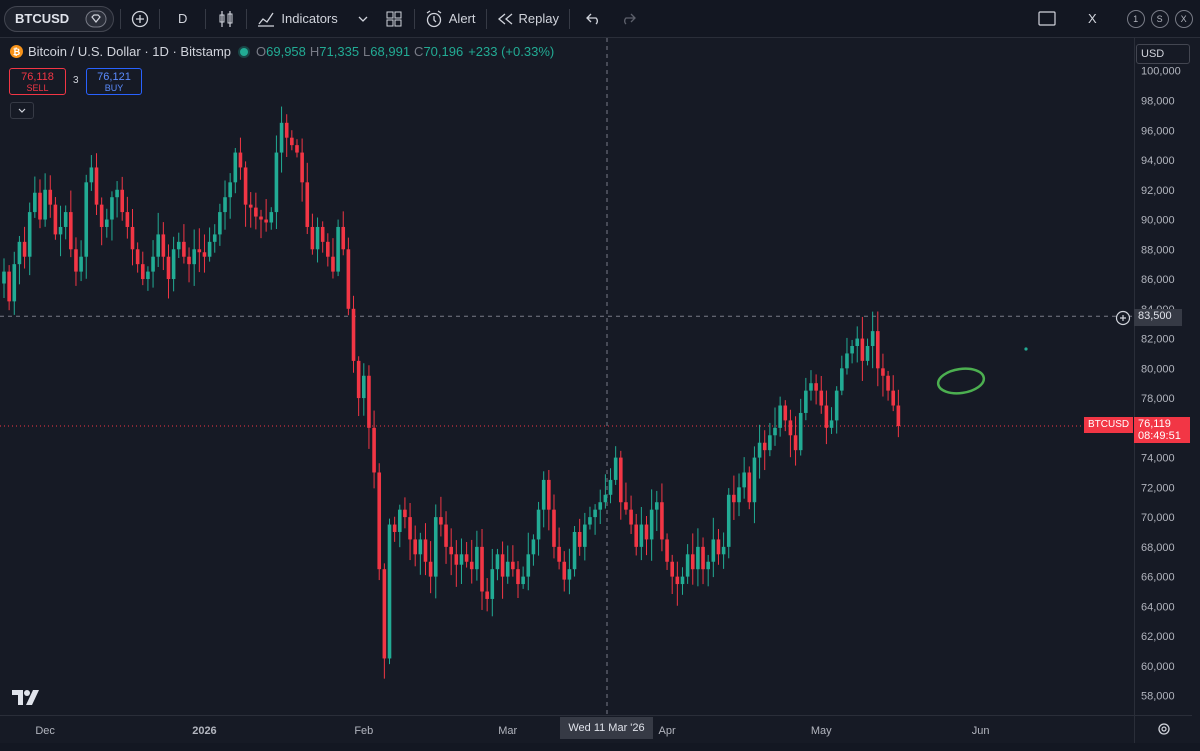  What do you see at coordinates (1164, 729) in the screenshot?
I see `settings-gear-icon` at bounding box center [1164, 729].